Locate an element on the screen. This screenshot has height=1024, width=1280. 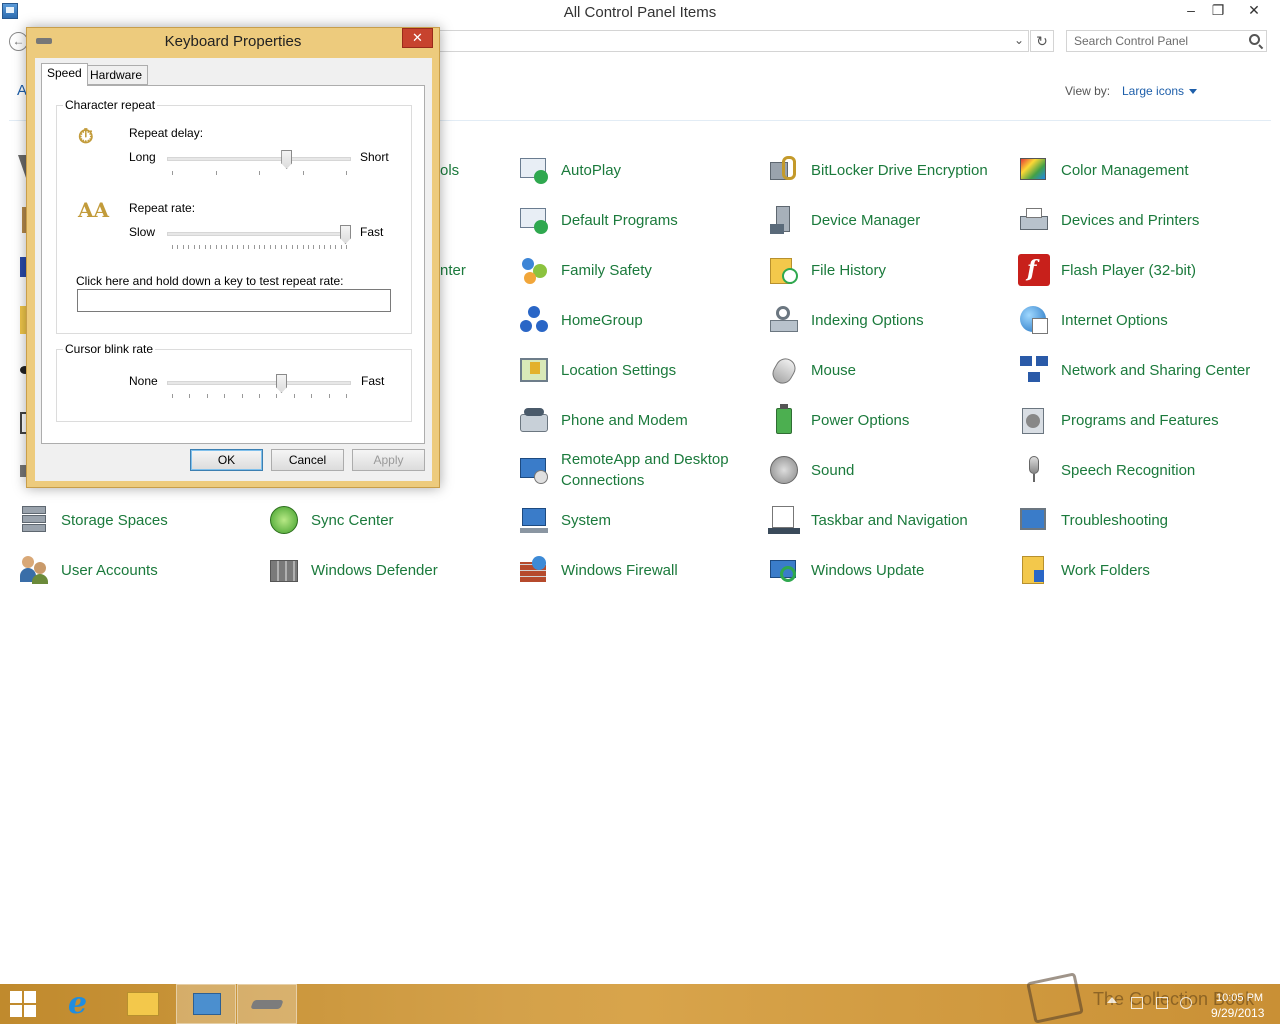
tab-speed: Speed is located at coordinates (64, 74).